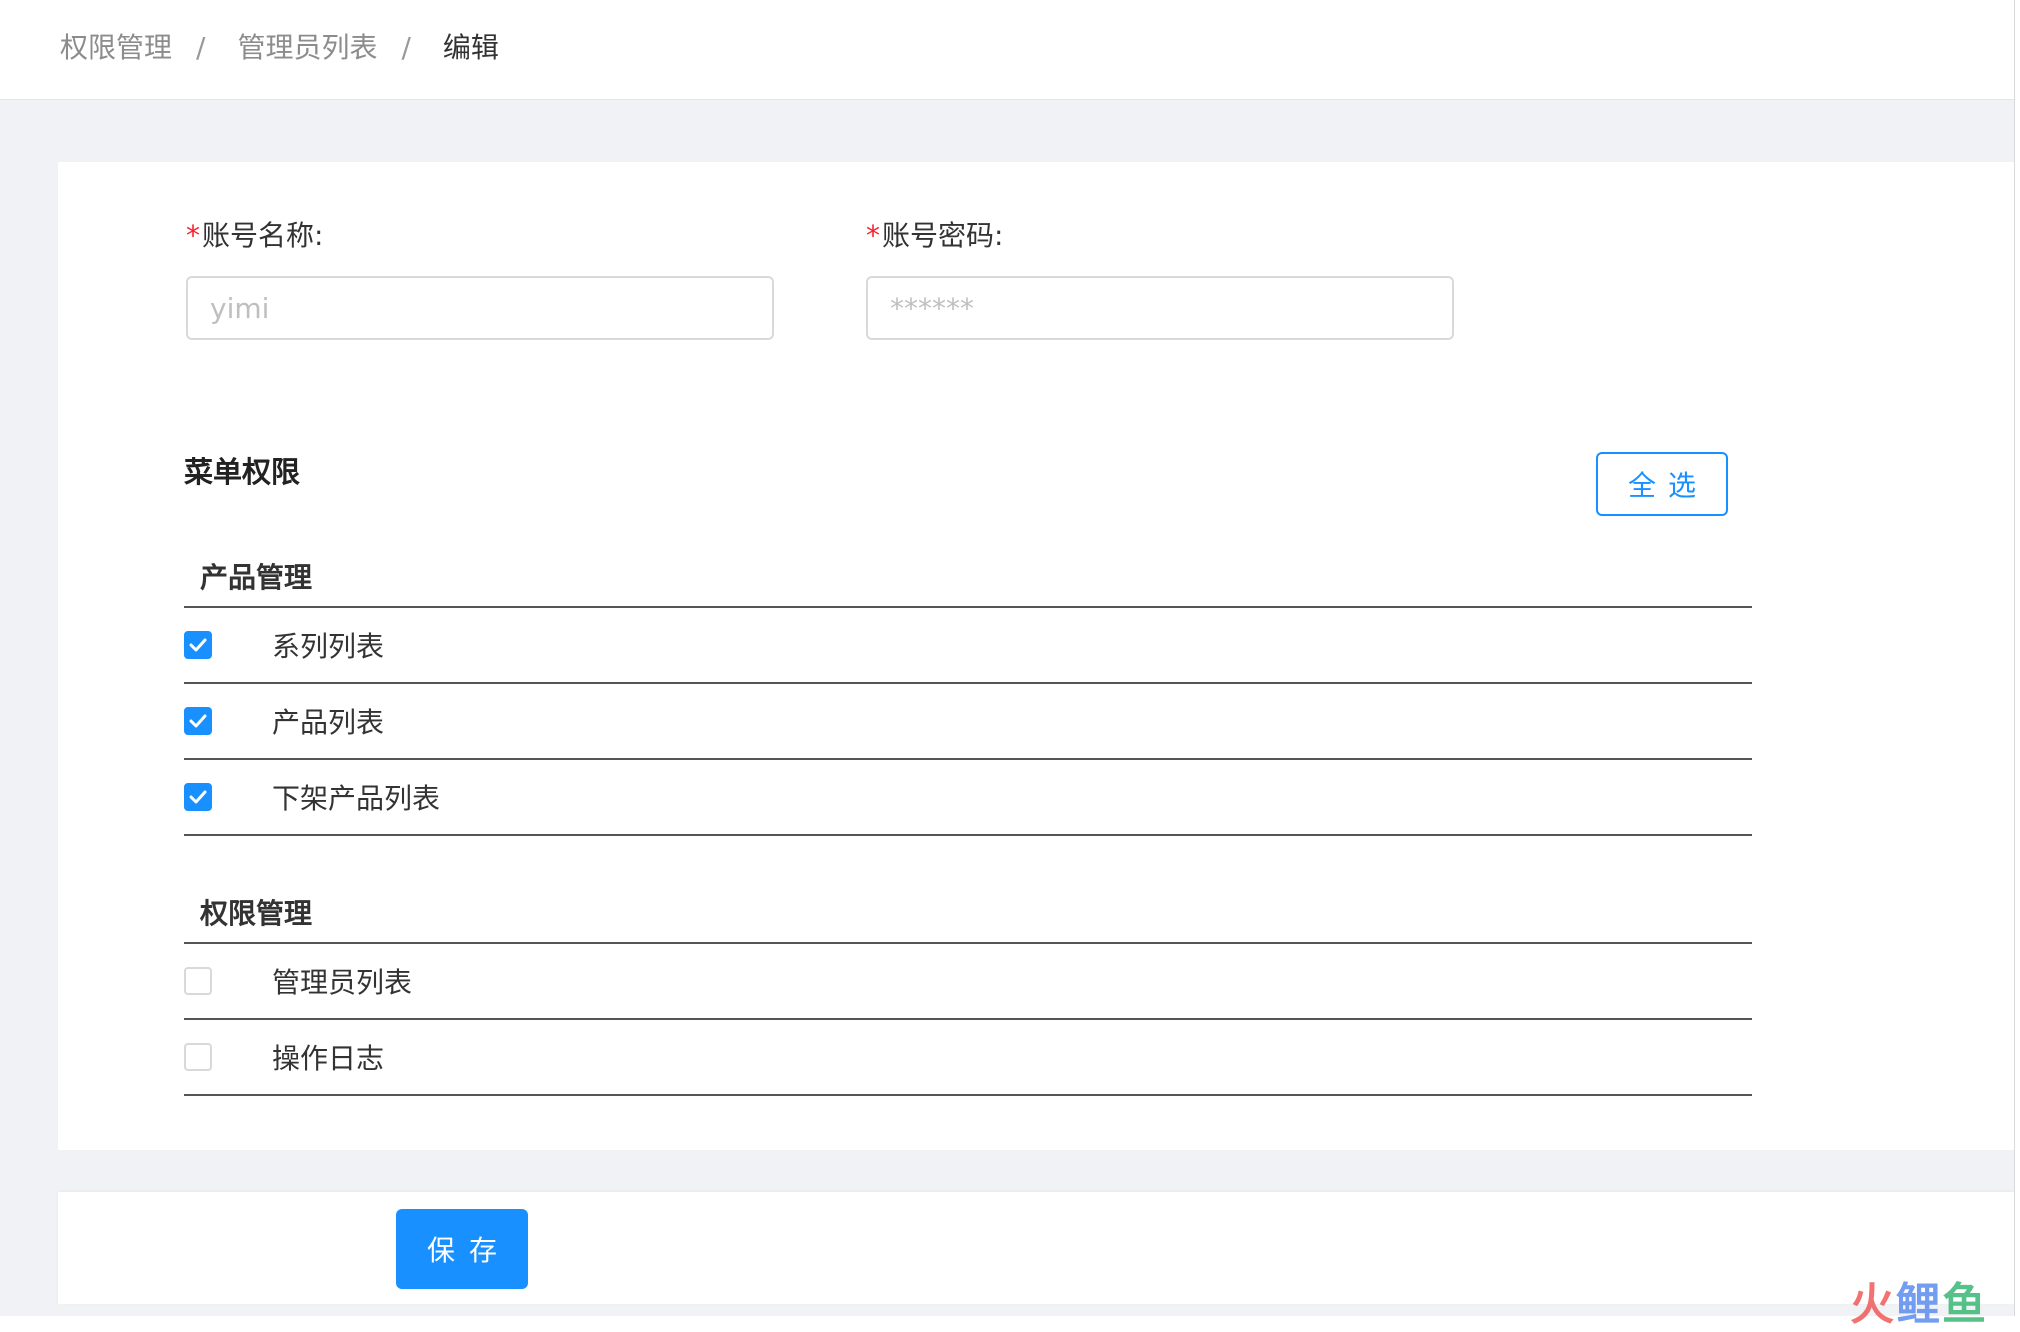 Image resolution: width=2020 pixels, height=1332 pixels. What do you see at coordinates (1964, 1304) in the screenshot?
I see `watermark-char: 鱼` at bounding box center [1964, 1304].